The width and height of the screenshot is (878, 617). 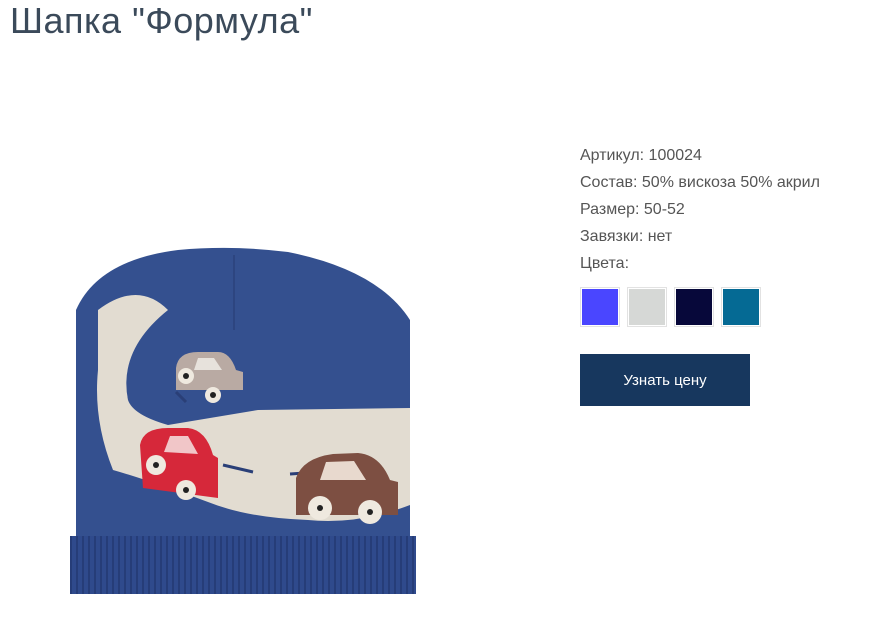 What do you see at coordinates (612, 236) in the screenshot?
I see `ties-label: Завязки:` at bounding box center [612, 236].